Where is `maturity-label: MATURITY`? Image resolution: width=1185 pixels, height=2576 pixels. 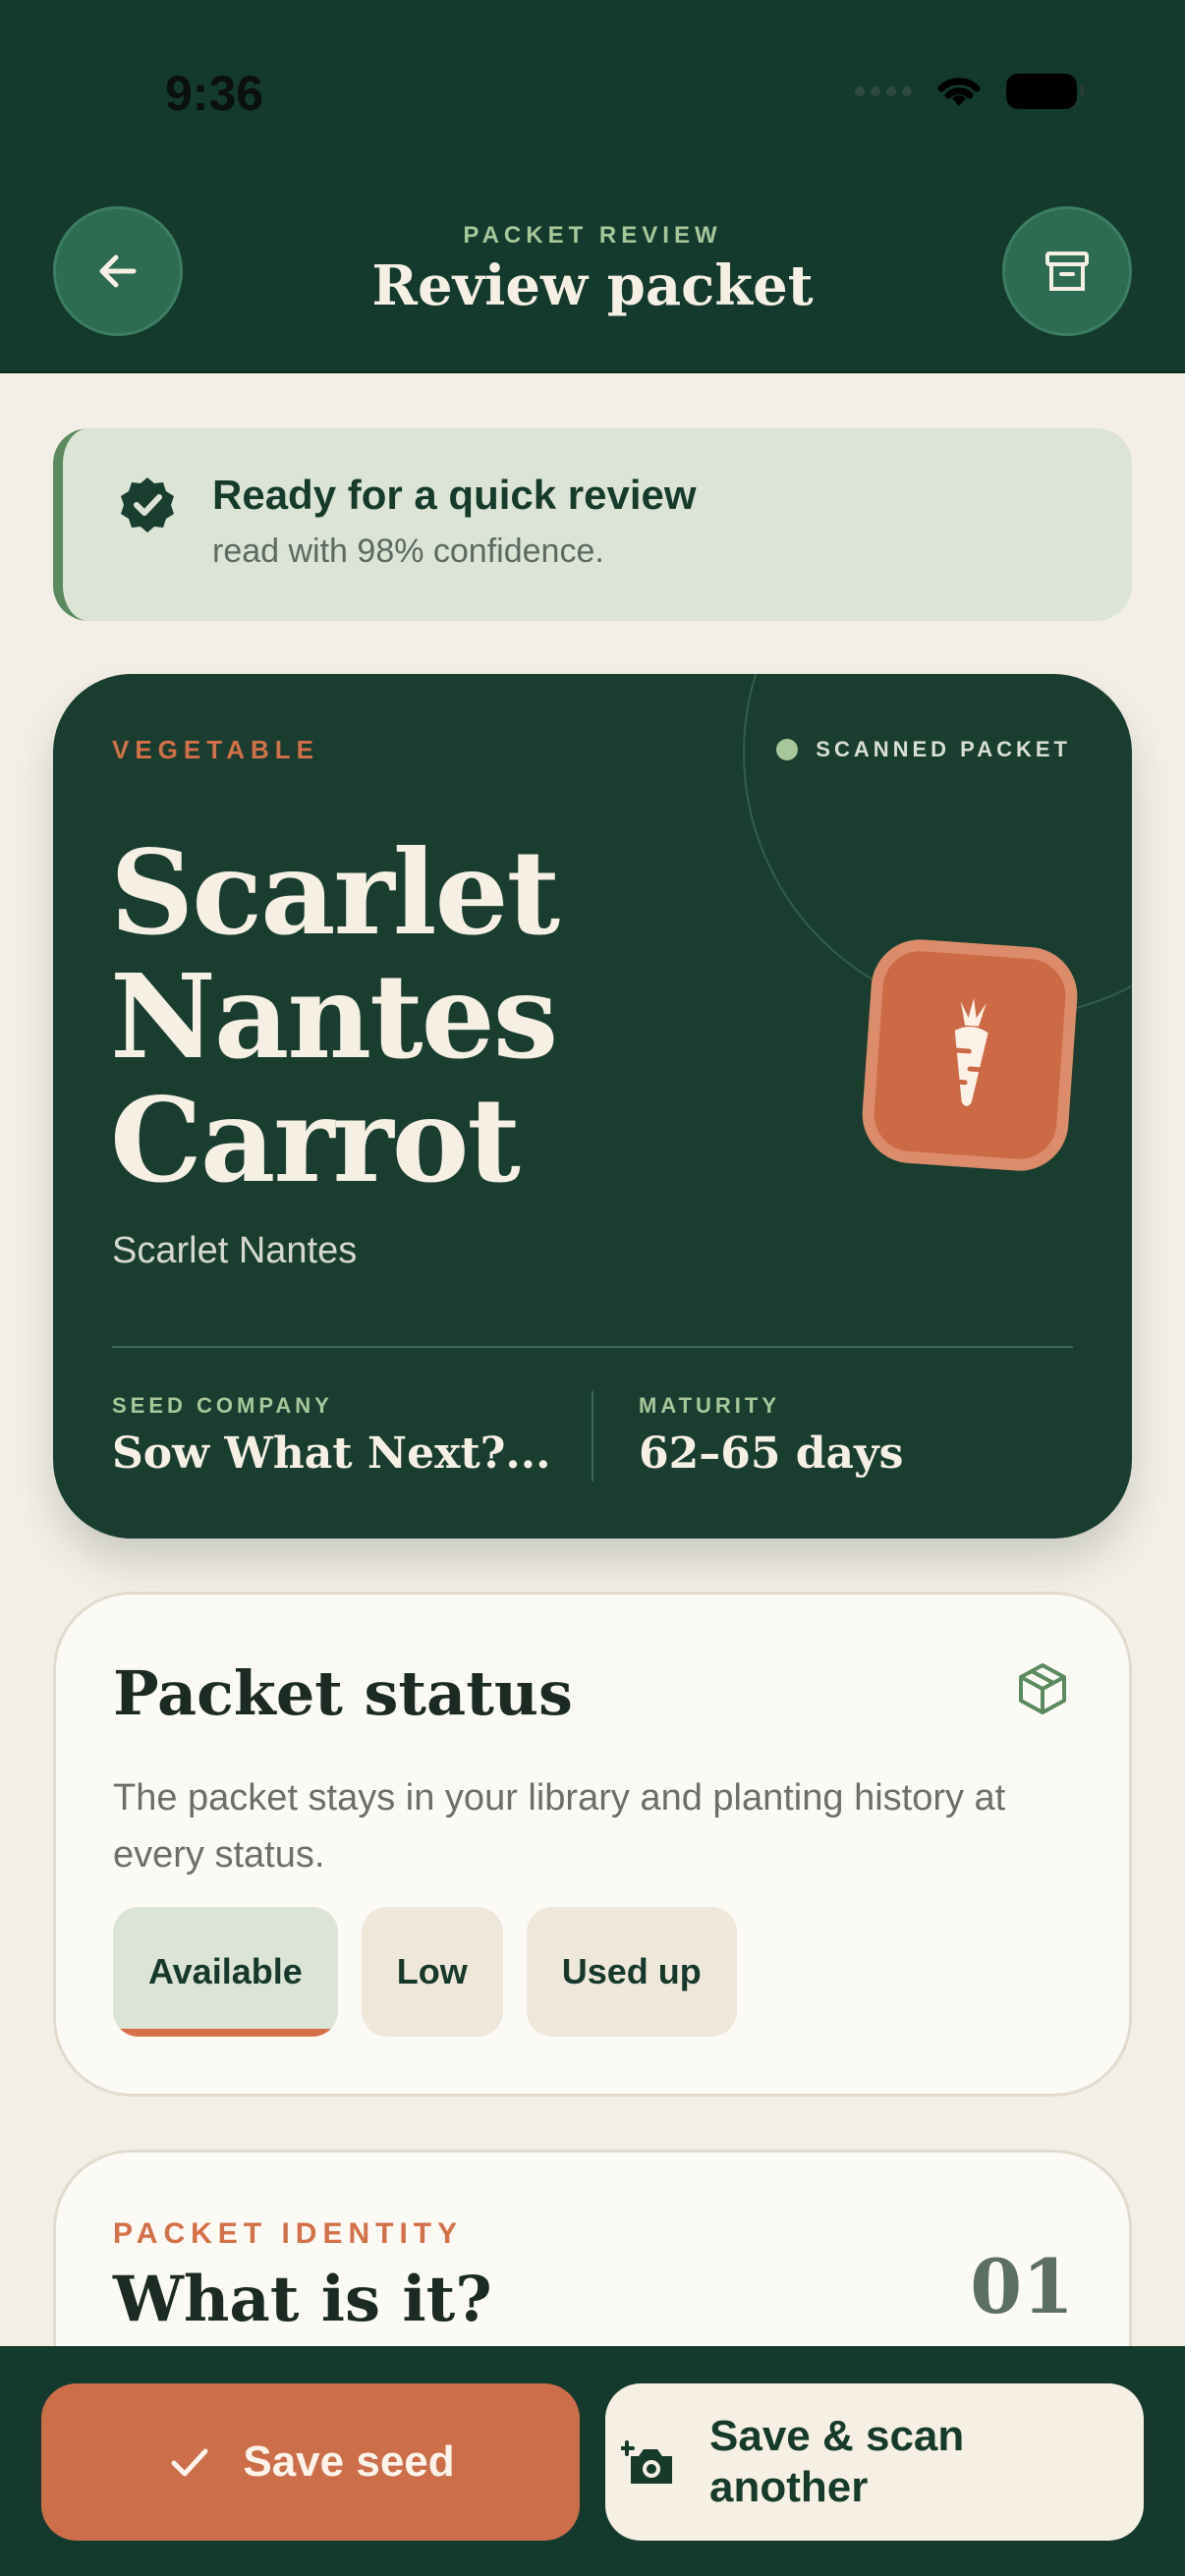
maturity-label: MATURITY is located at coordinates (710, 1405).